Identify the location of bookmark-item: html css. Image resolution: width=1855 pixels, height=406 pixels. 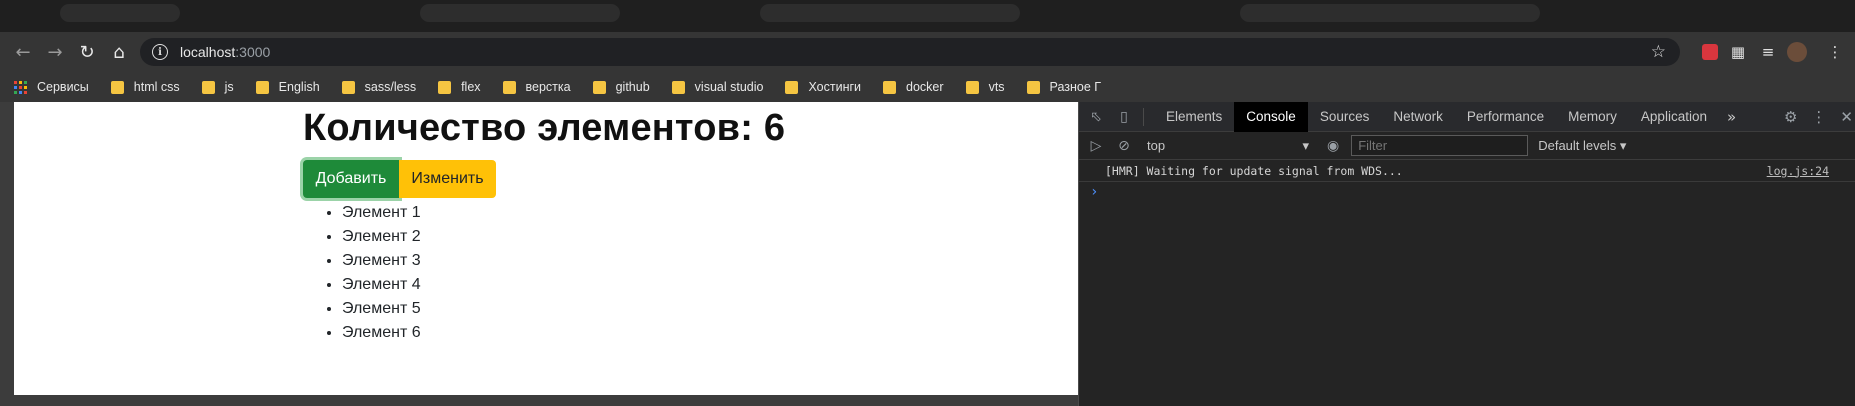
(145, 87).